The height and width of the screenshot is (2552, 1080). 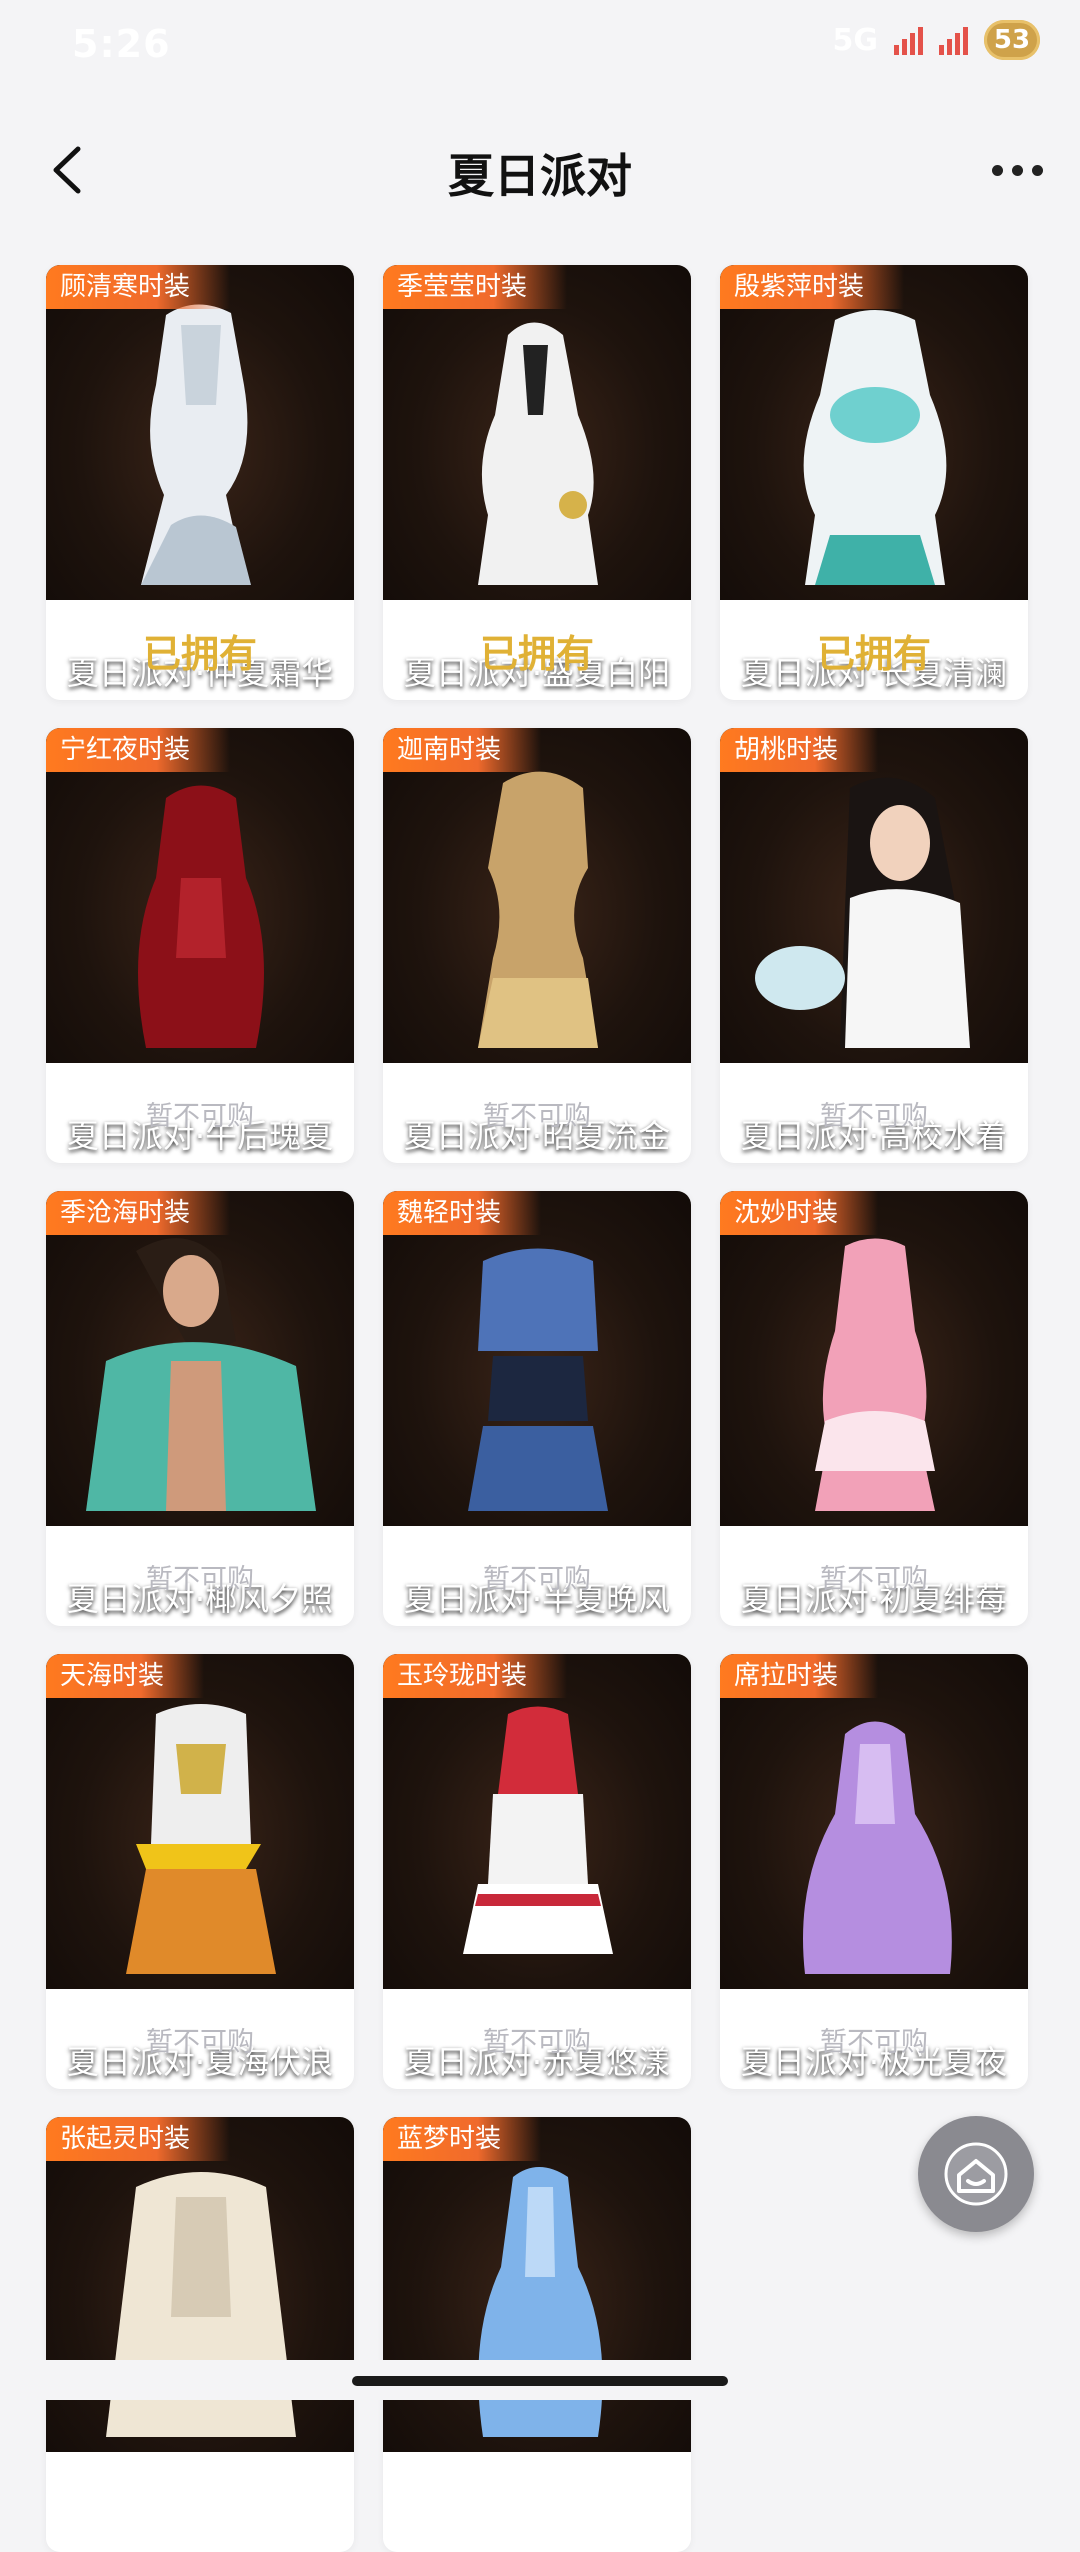 I want to click on costume-card: 胡桃时装 夏日派对·高校水着 暂不可购, so click(x=874, y=945).